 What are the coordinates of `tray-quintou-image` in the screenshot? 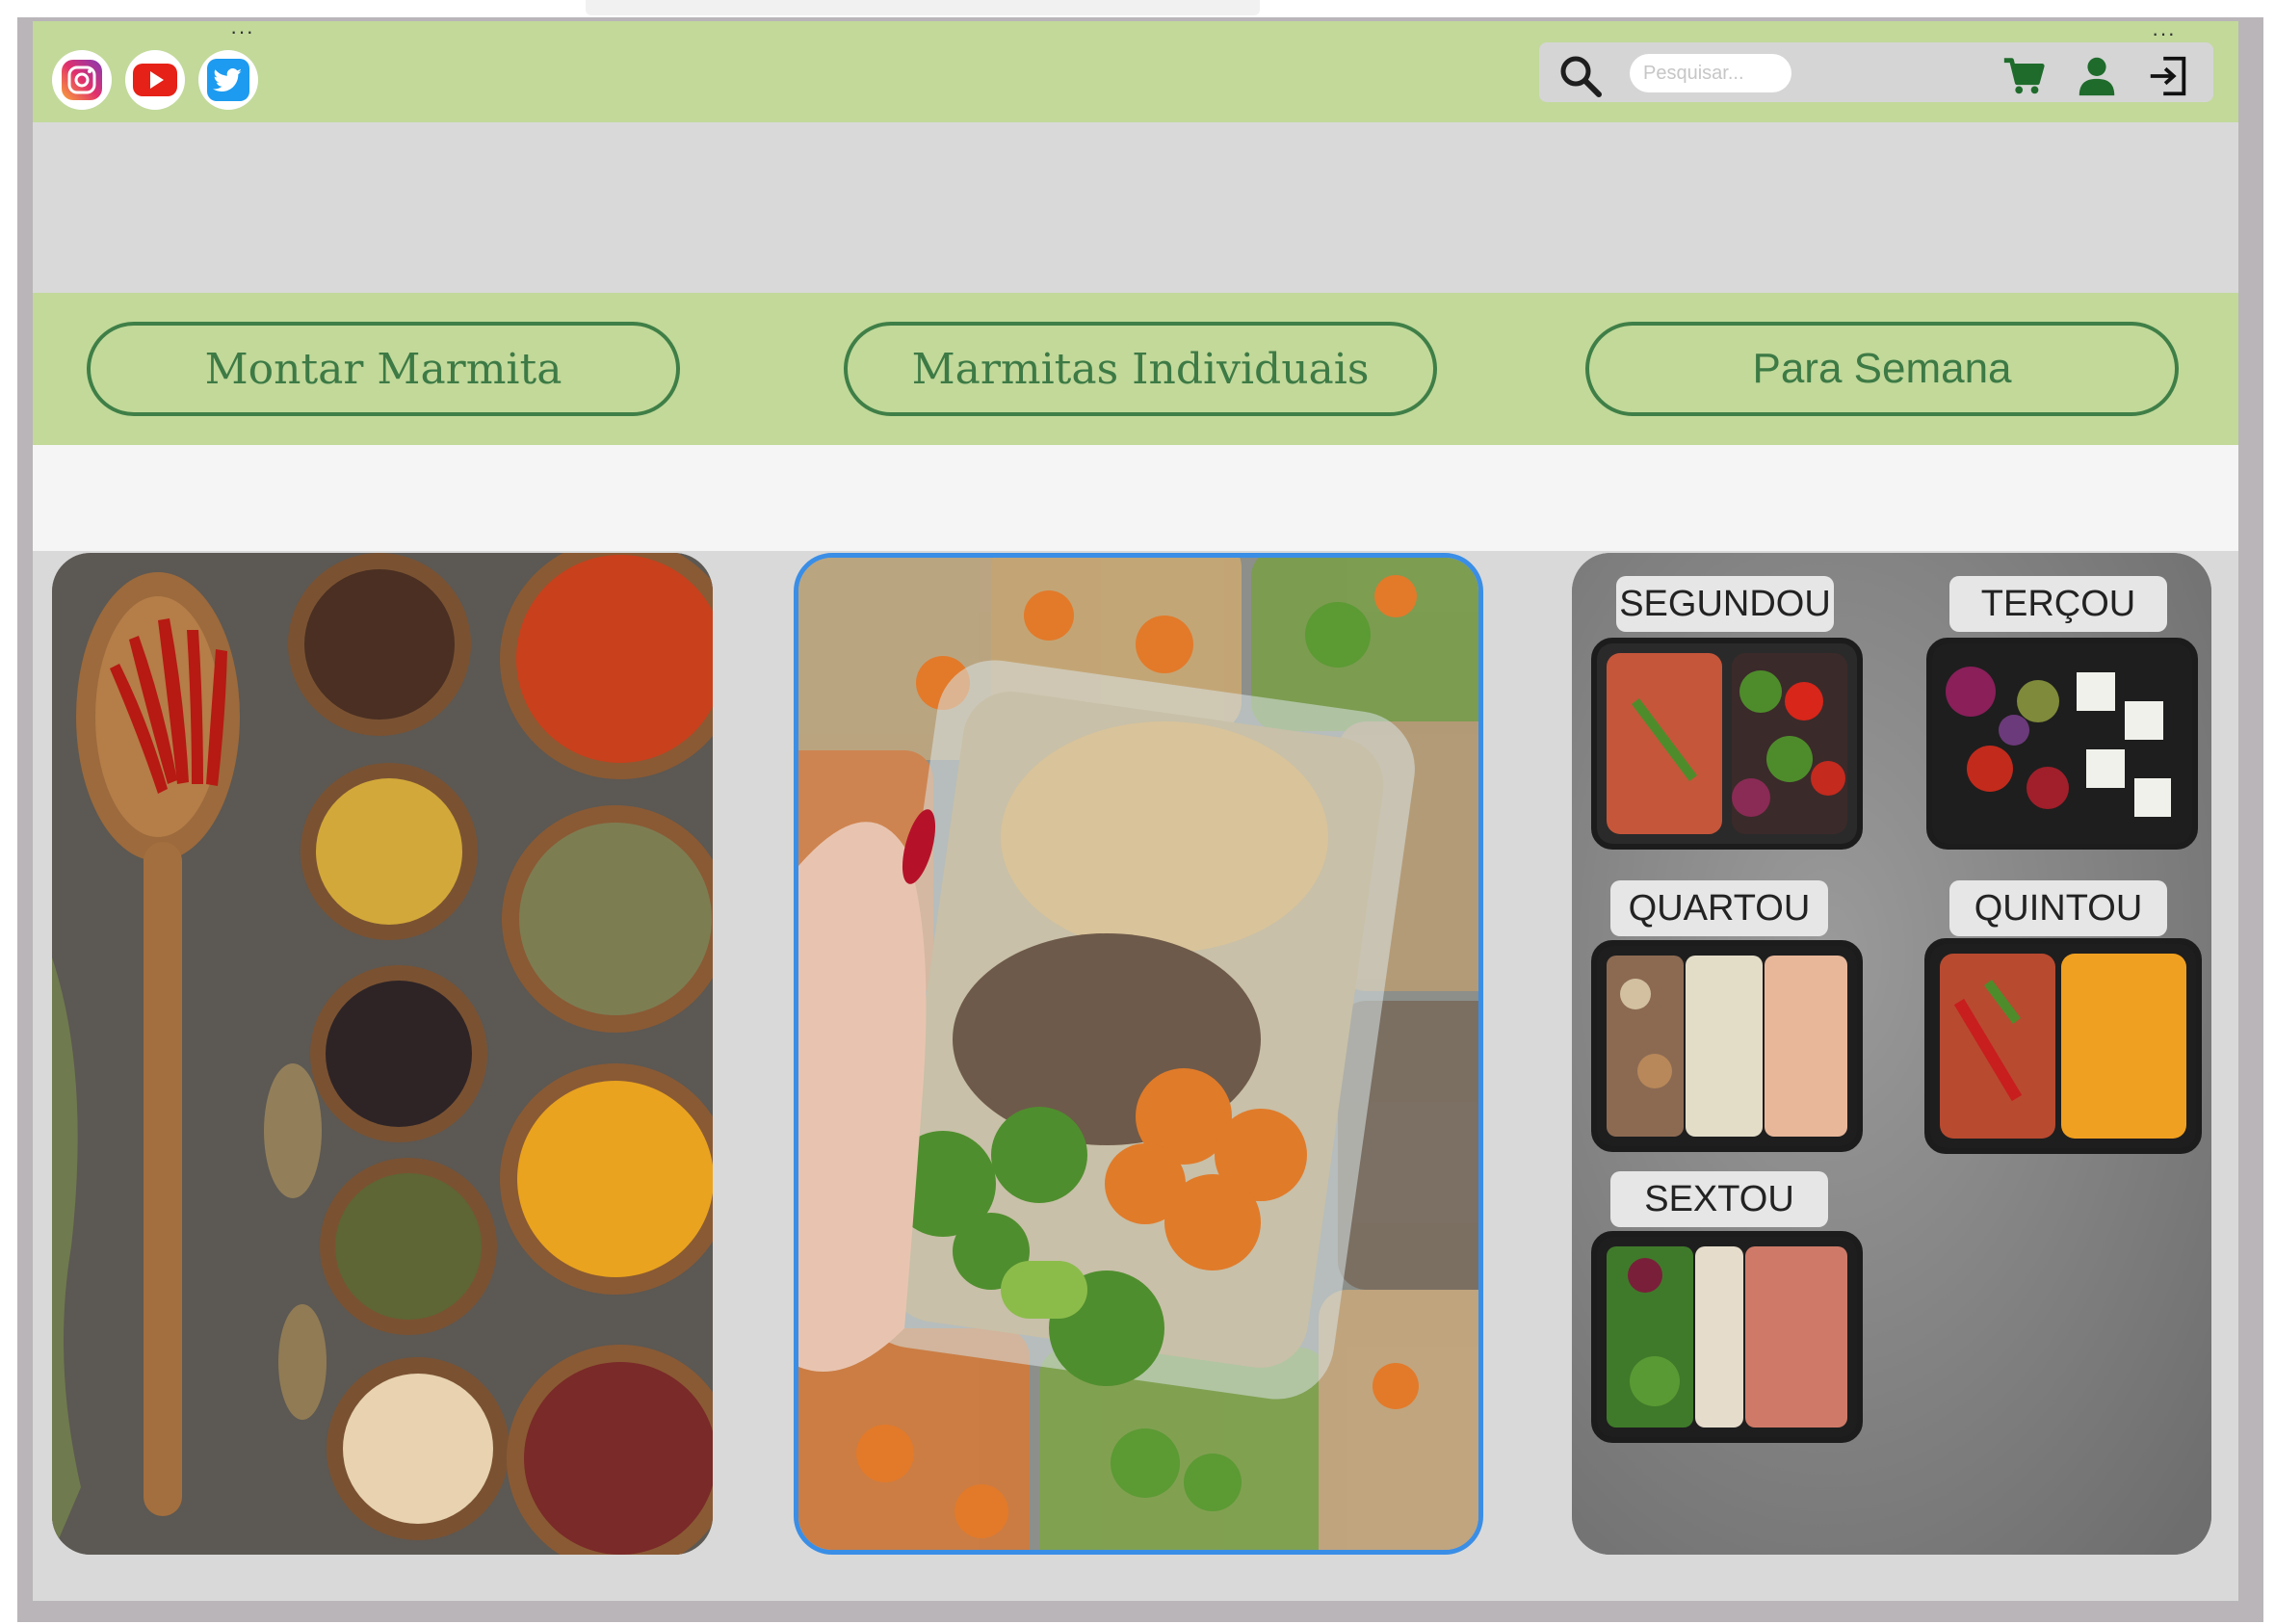 It's located at (2063, 1046).